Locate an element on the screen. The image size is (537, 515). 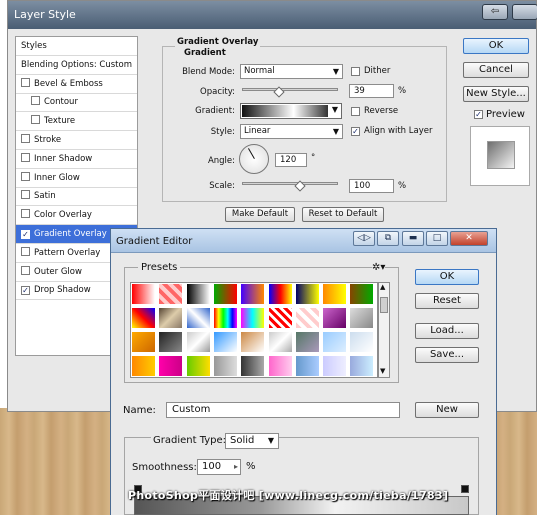
opacity-stop-right is located at coordinates (465, 489).